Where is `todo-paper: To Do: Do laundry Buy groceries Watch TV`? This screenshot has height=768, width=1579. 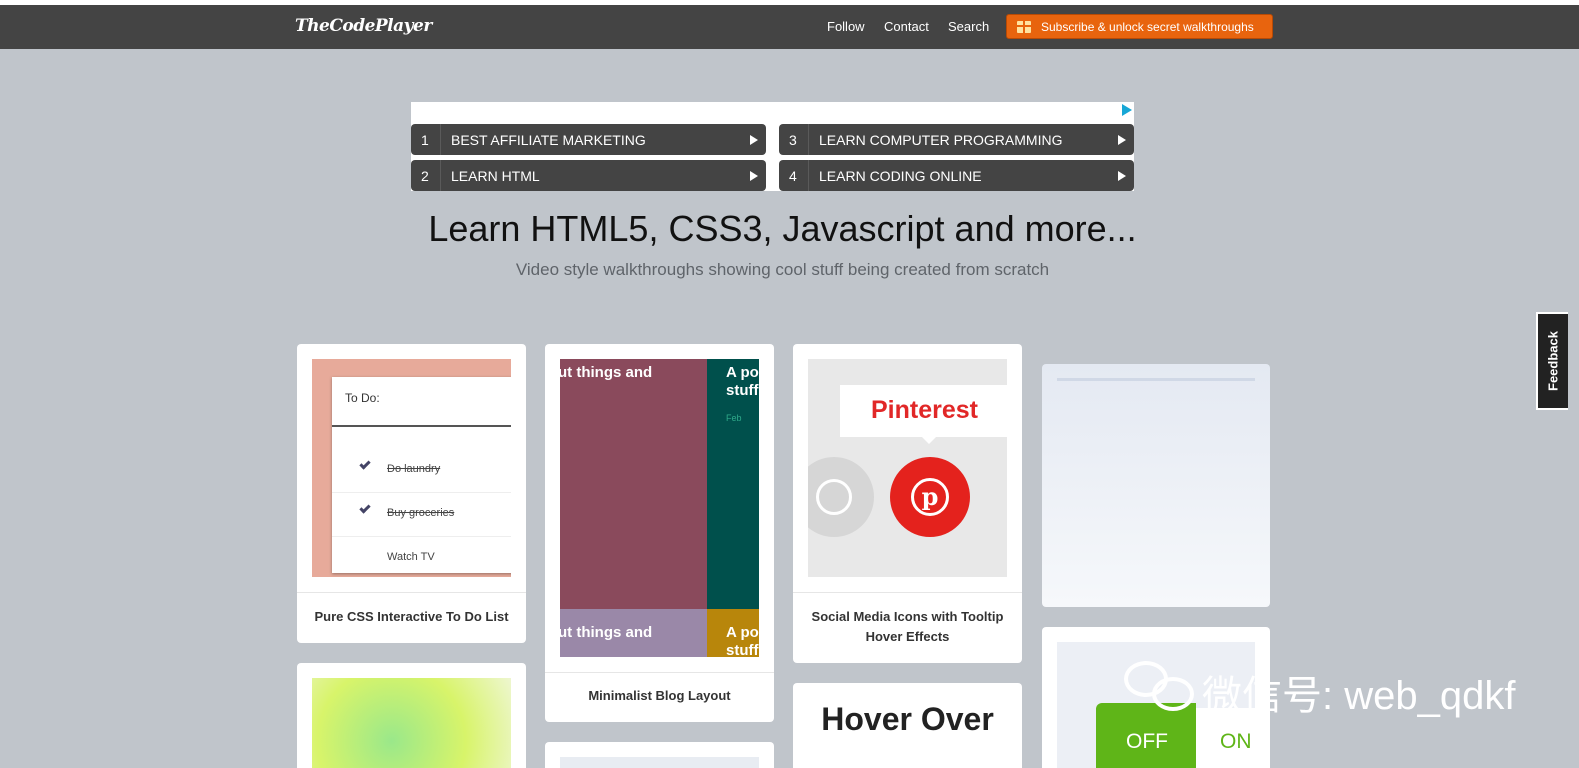
todo-paper: To Do: Do laundry Buy groceries Watch TV is located at coordinates (421, 475).